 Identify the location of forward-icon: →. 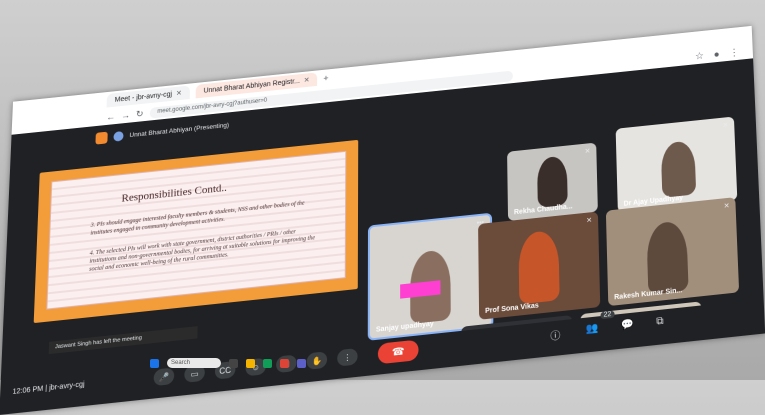
(125, 115).